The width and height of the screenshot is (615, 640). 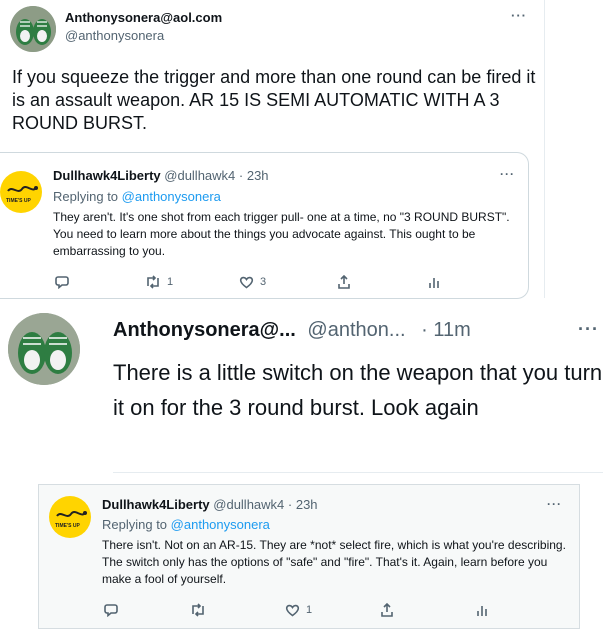 I want to click on divider, so click(x=358, y=472).